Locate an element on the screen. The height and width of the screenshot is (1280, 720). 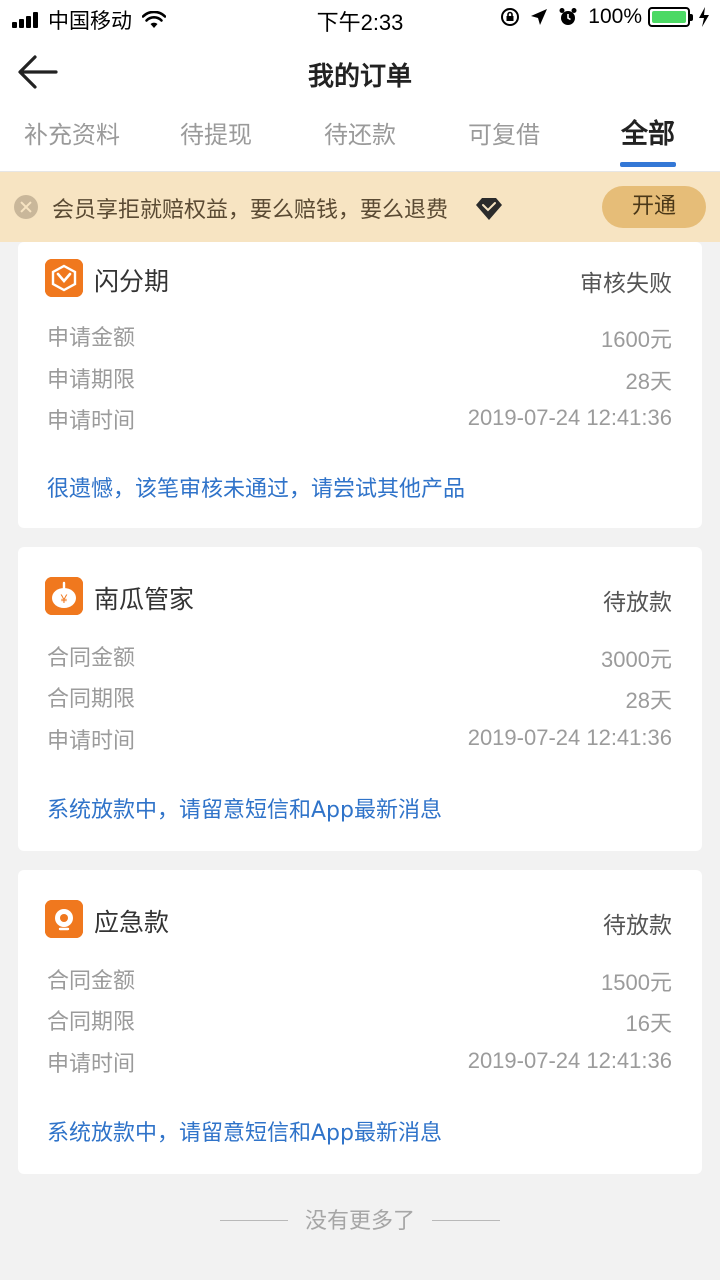
status-right: 100% is located at coordinates (600, 17).